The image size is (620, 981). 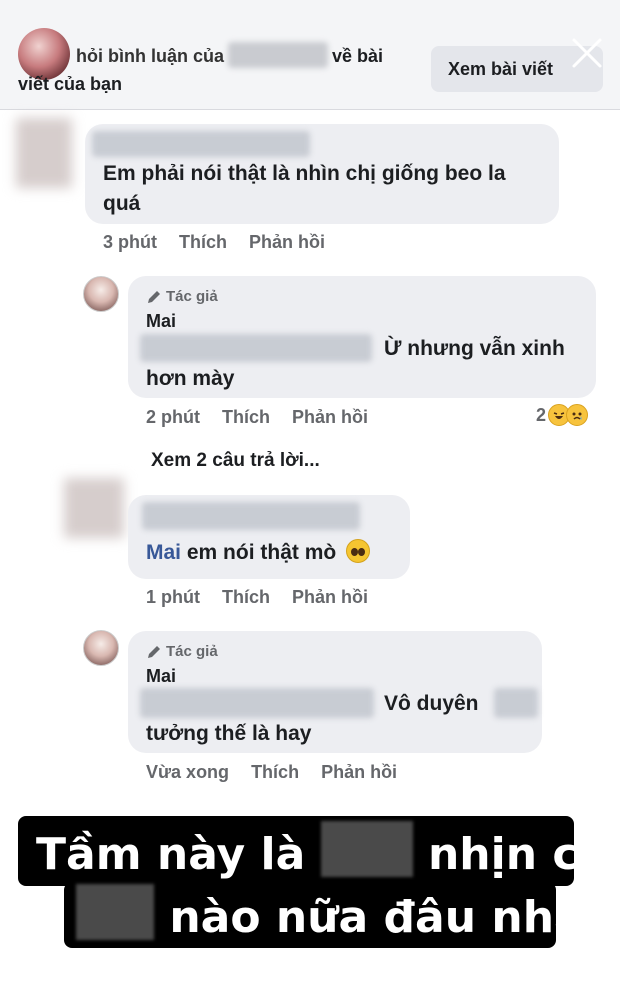 What do you see at coordinates (358, 551) in the screenshot?
I see `pleading-face-emoji` at bounding box center [358, 551].